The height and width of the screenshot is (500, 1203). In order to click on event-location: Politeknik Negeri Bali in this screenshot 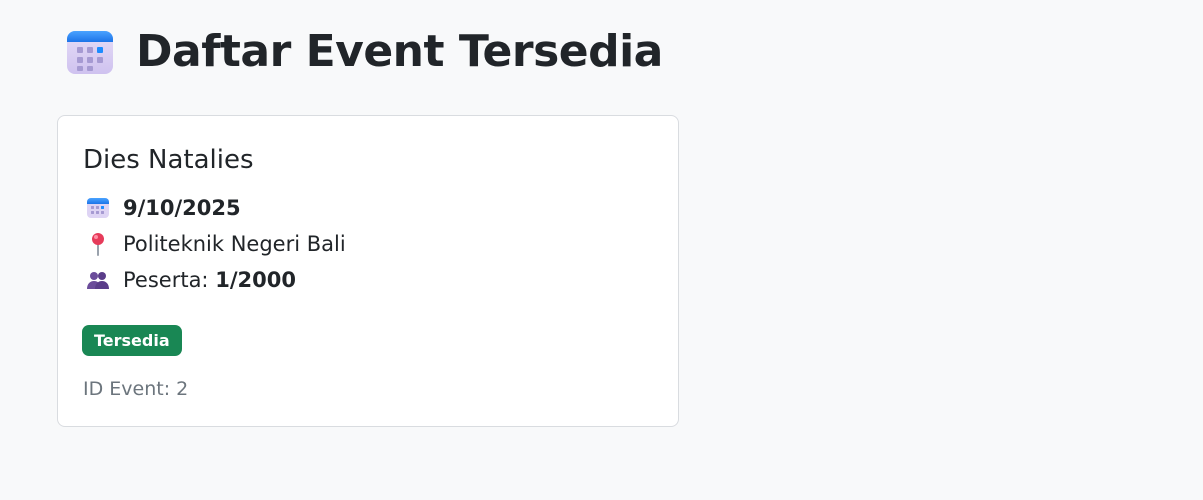, I will do `click(234, 244)`.